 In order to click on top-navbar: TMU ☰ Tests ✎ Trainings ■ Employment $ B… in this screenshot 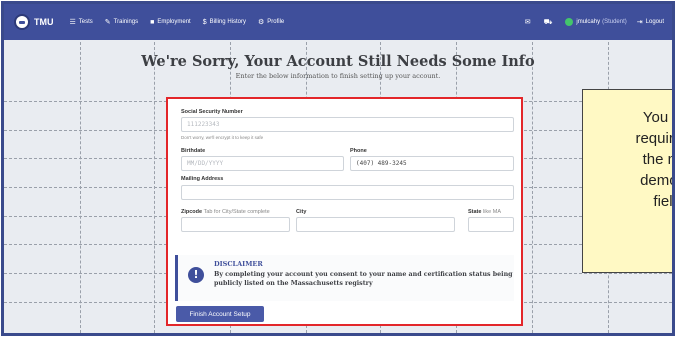, I will do `click(338, 22)`.